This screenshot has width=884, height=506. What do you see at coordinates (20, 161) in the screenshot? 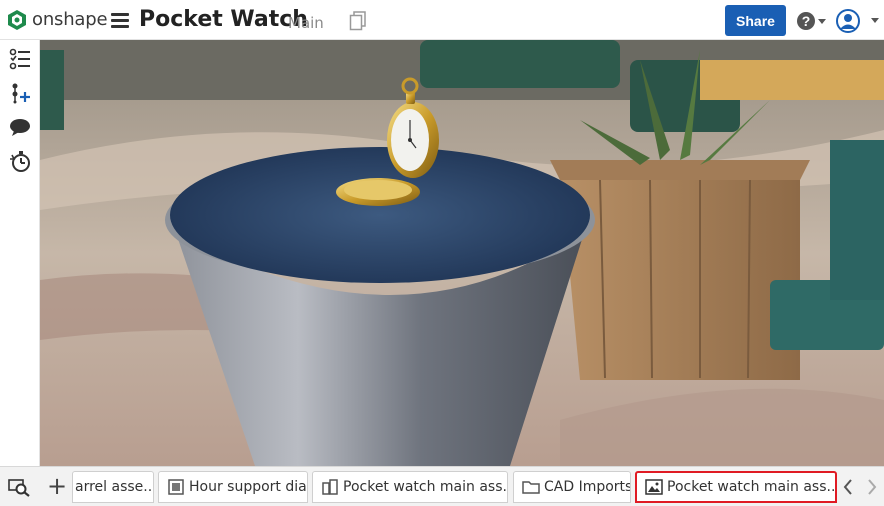
I see `history-icon` at bounding box center [20, 161].